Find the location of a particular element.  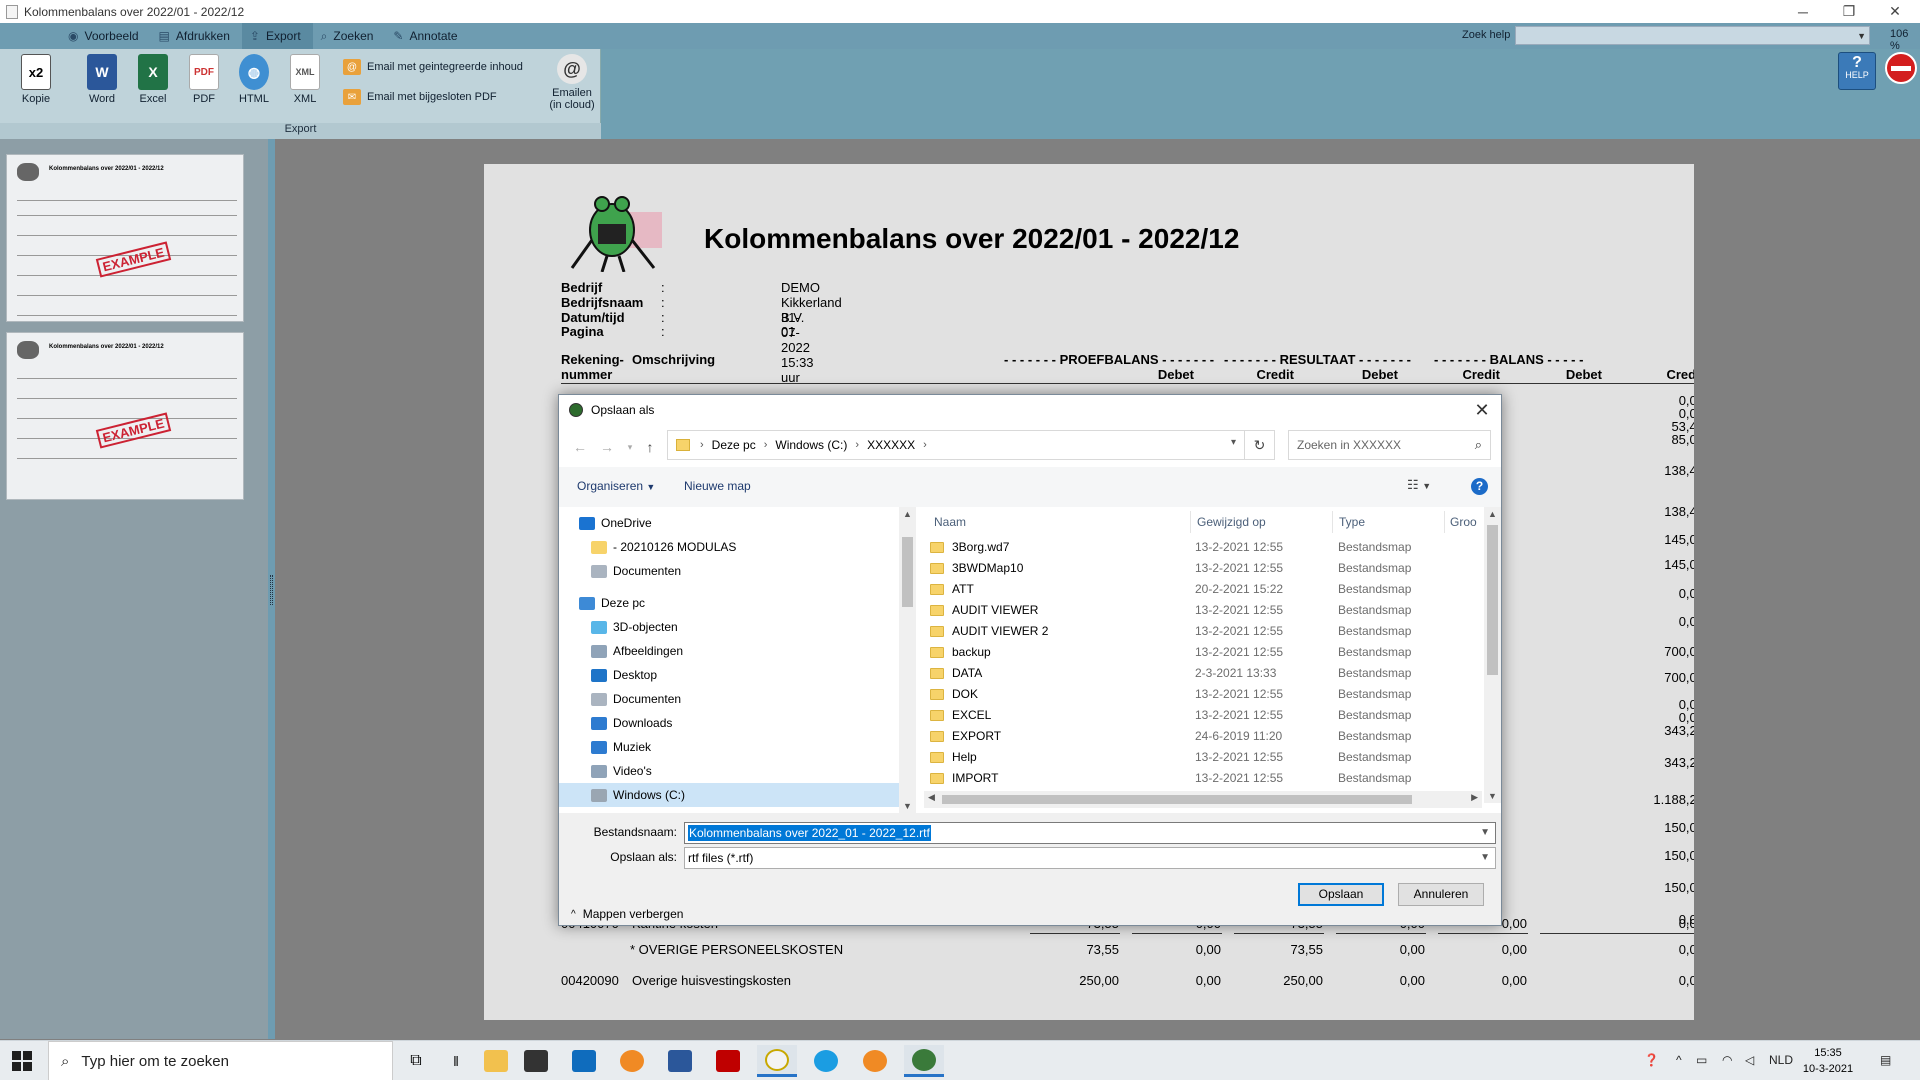

cancel-button: Annuleren is located at coordinates (1441, 894).